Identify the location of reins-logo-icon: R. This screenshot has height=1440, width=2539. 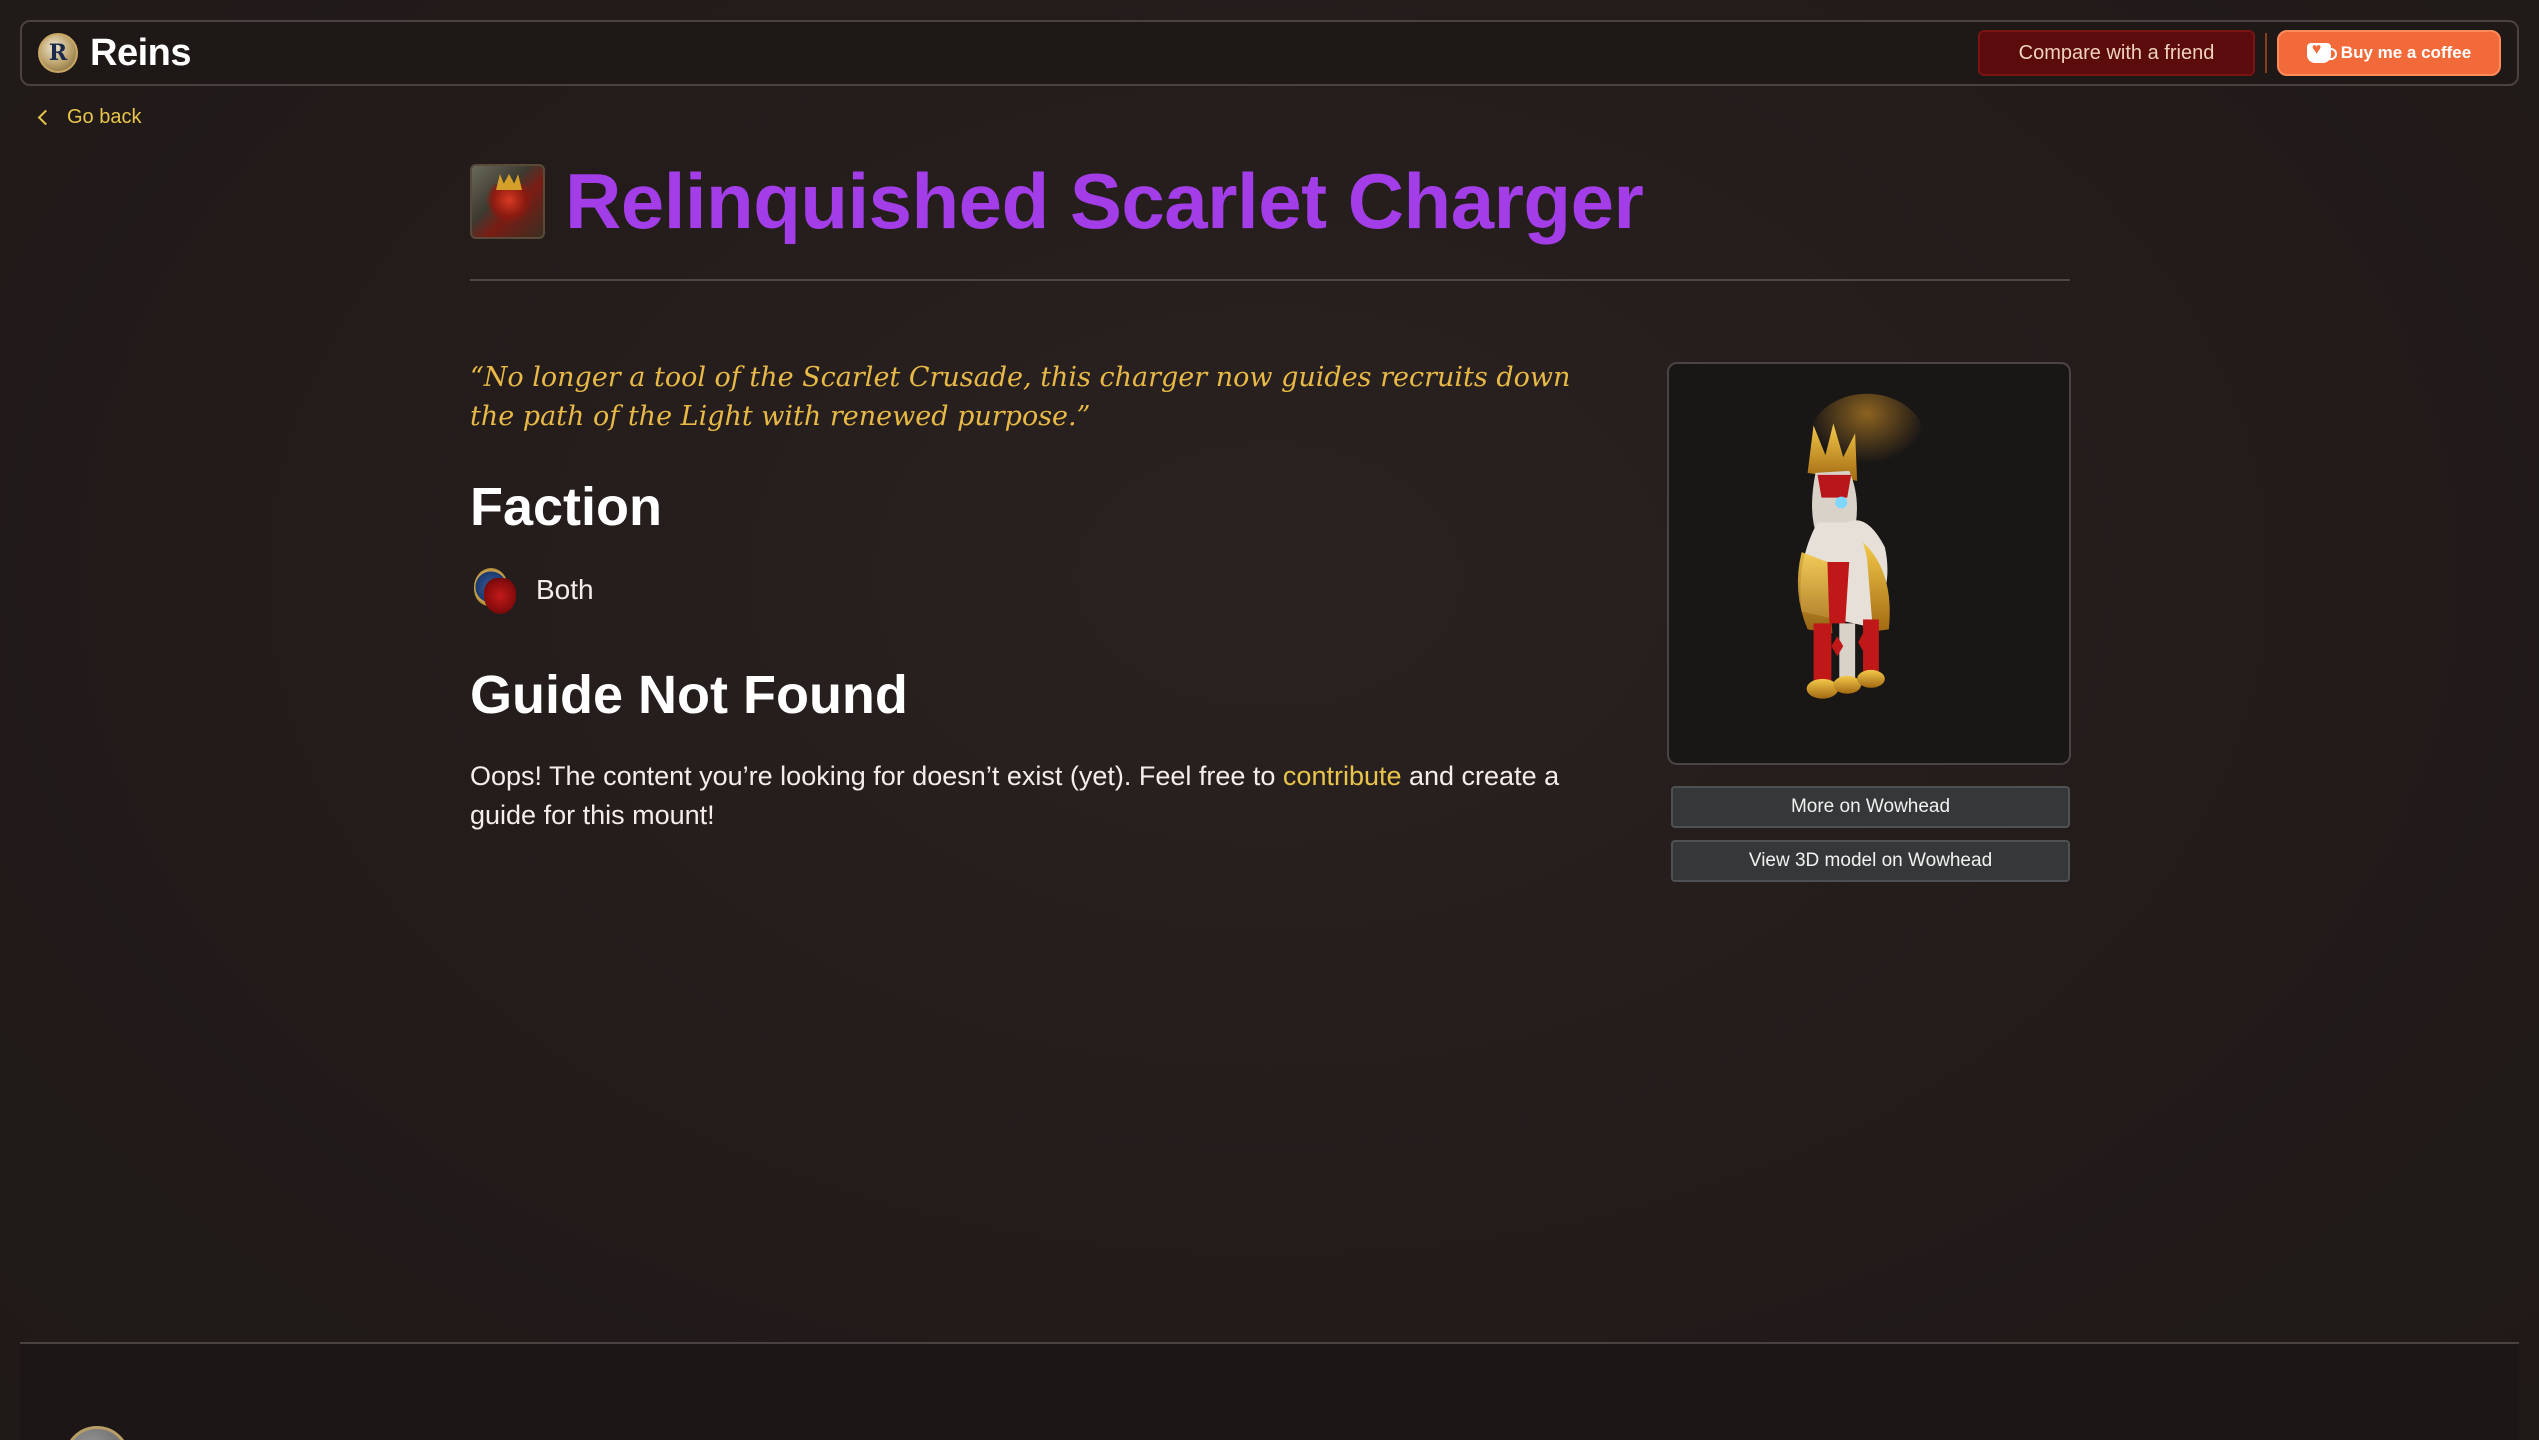
(58, 53).